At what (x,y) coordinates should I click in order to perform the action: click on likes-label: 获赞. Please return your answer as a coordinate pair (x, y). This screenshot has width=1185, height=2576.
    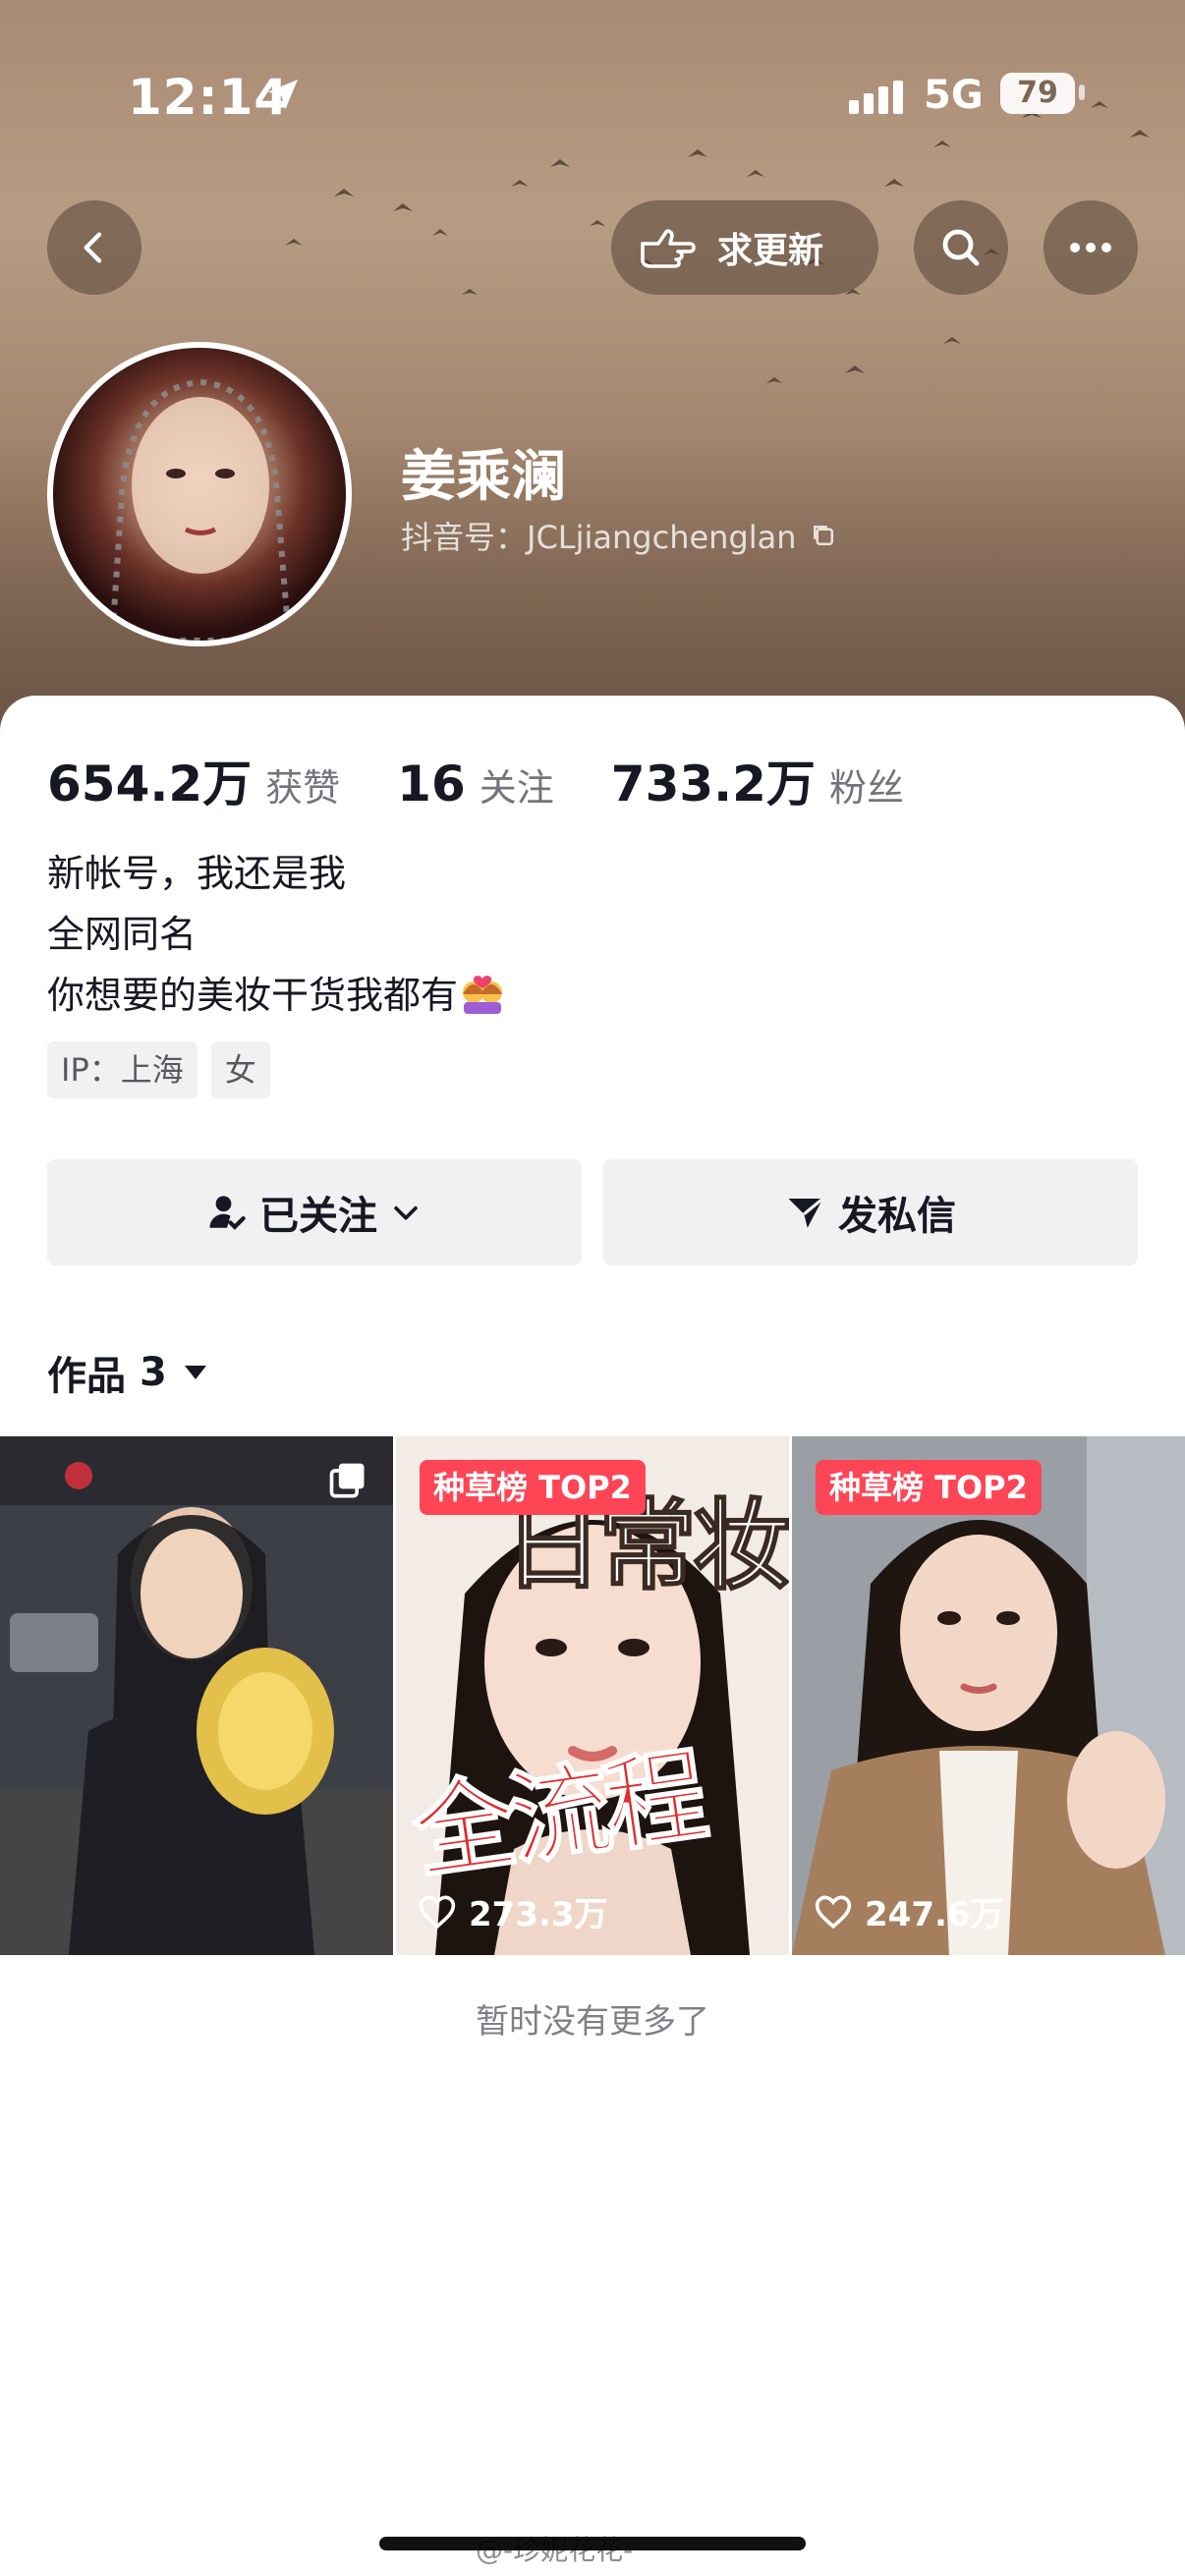
    Looking at the image, I should click on (303, 788).